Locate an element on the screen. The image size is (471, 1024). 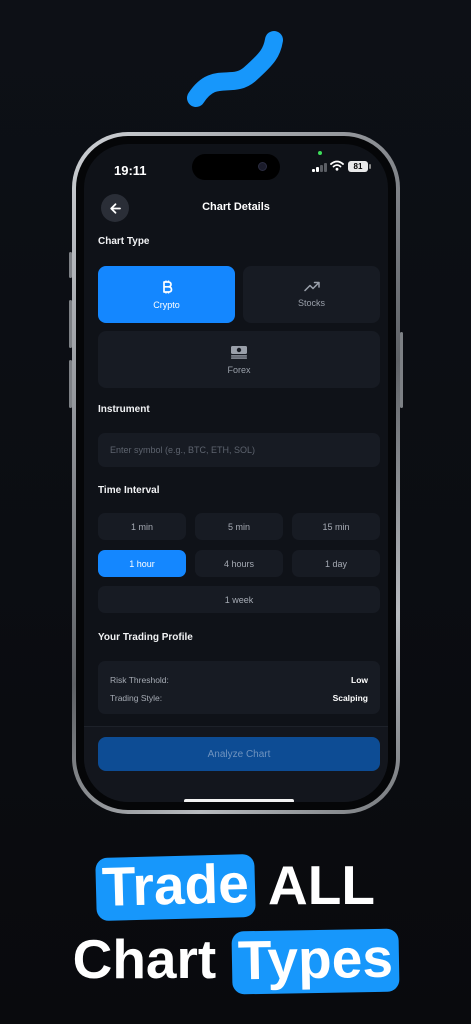
profile-row-style: Trading Style: Scalping is located at coordinates (239, 698).